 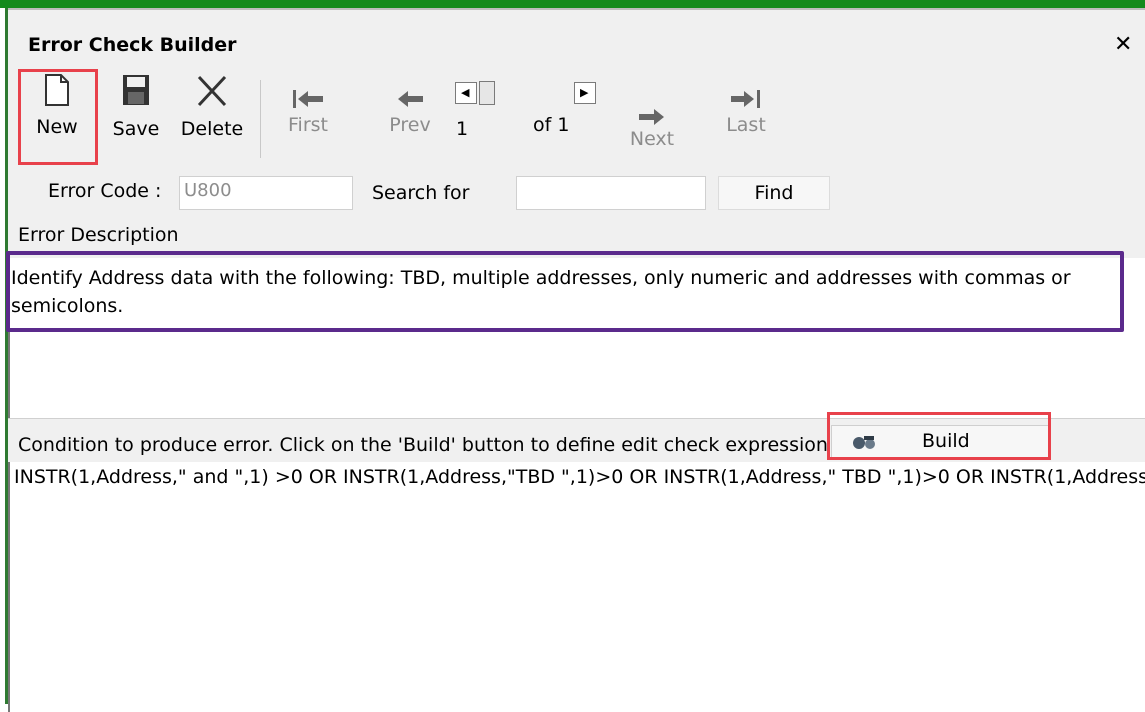 I want to click on toolbar-separator, so click(x=260, y=119).